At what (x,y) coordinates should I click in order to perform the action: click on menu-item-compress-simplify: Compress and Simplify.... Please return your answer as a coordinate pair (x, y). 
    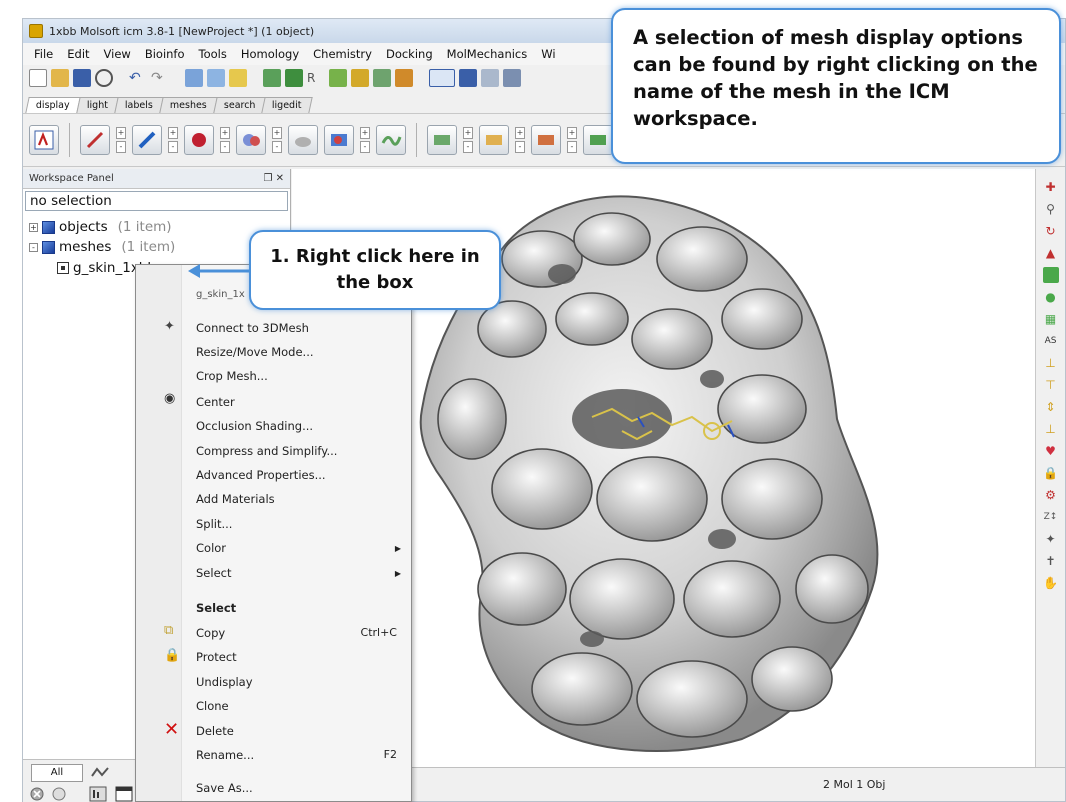
    Looking at the image, I should click on (266, 451).